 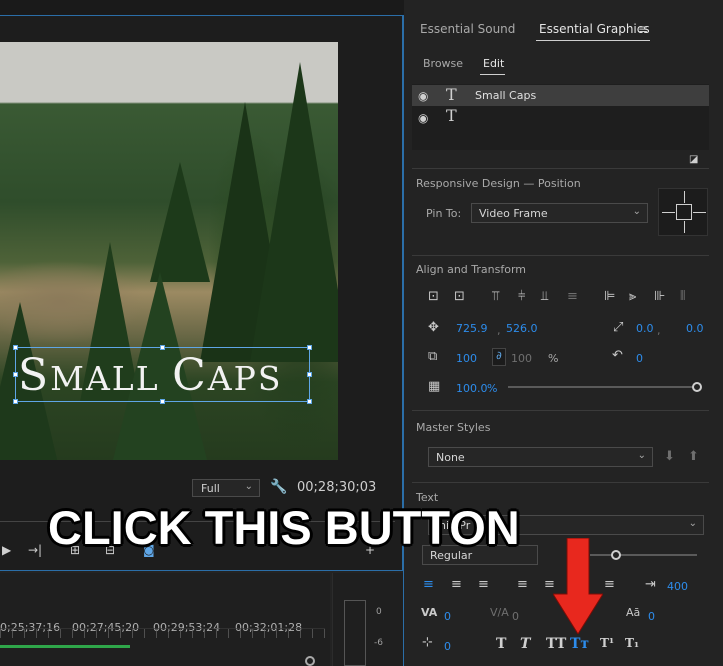 I want to click on pin-widget, so click(x=683, y=212).